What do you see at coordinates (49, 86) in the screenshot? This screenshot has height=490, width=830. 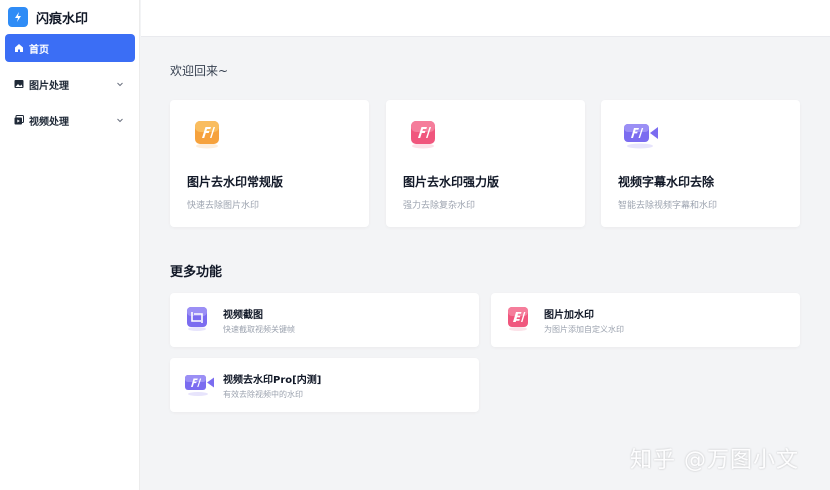 I see `sidebar-item-label: 图片处理` at bounding box center [49, 86].